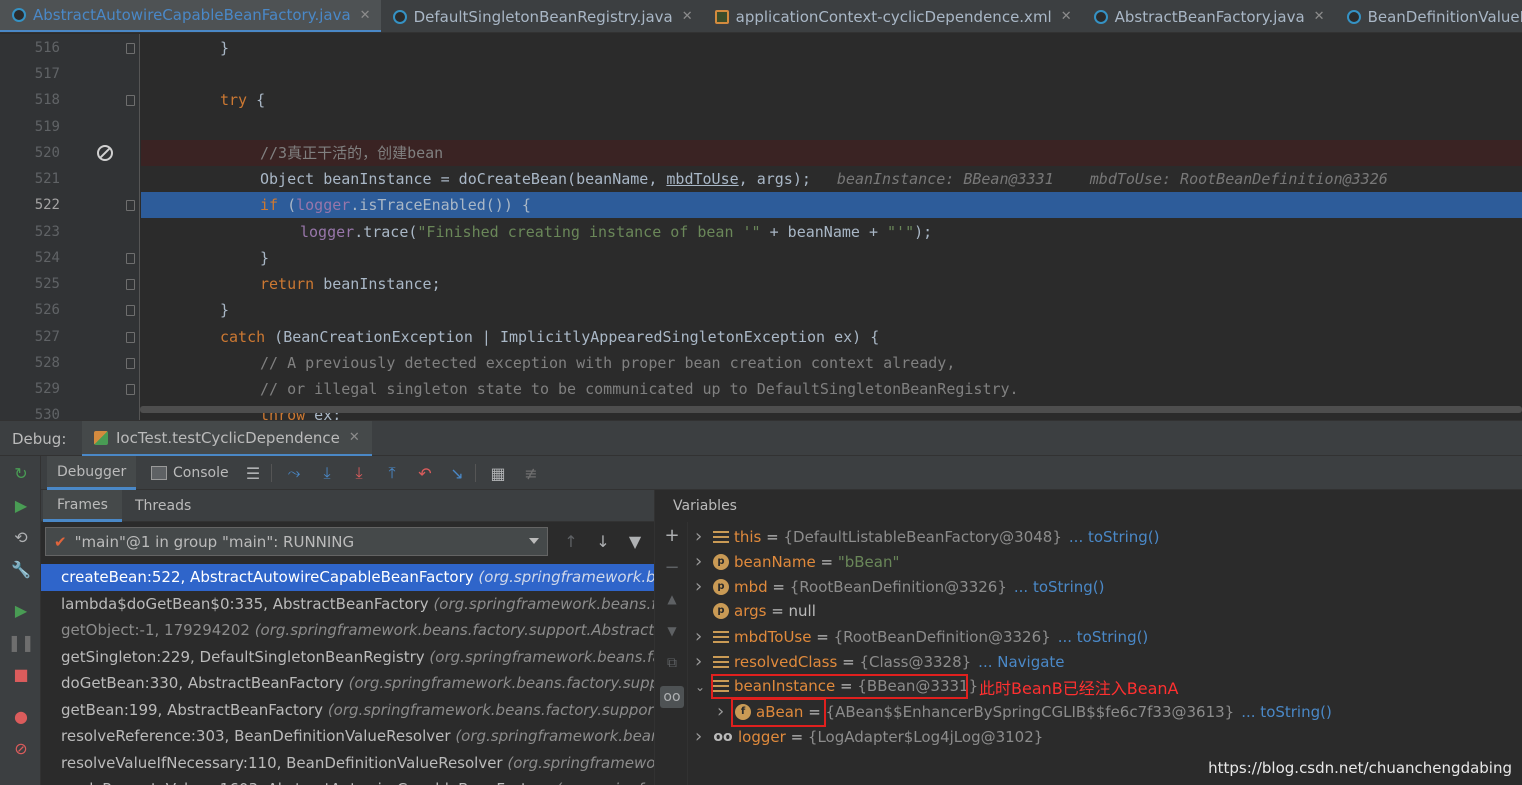  What do you see at coordinates (190, 473) in the screenshot?
I see `tab-console: Console` at bounding box center [190, 473].